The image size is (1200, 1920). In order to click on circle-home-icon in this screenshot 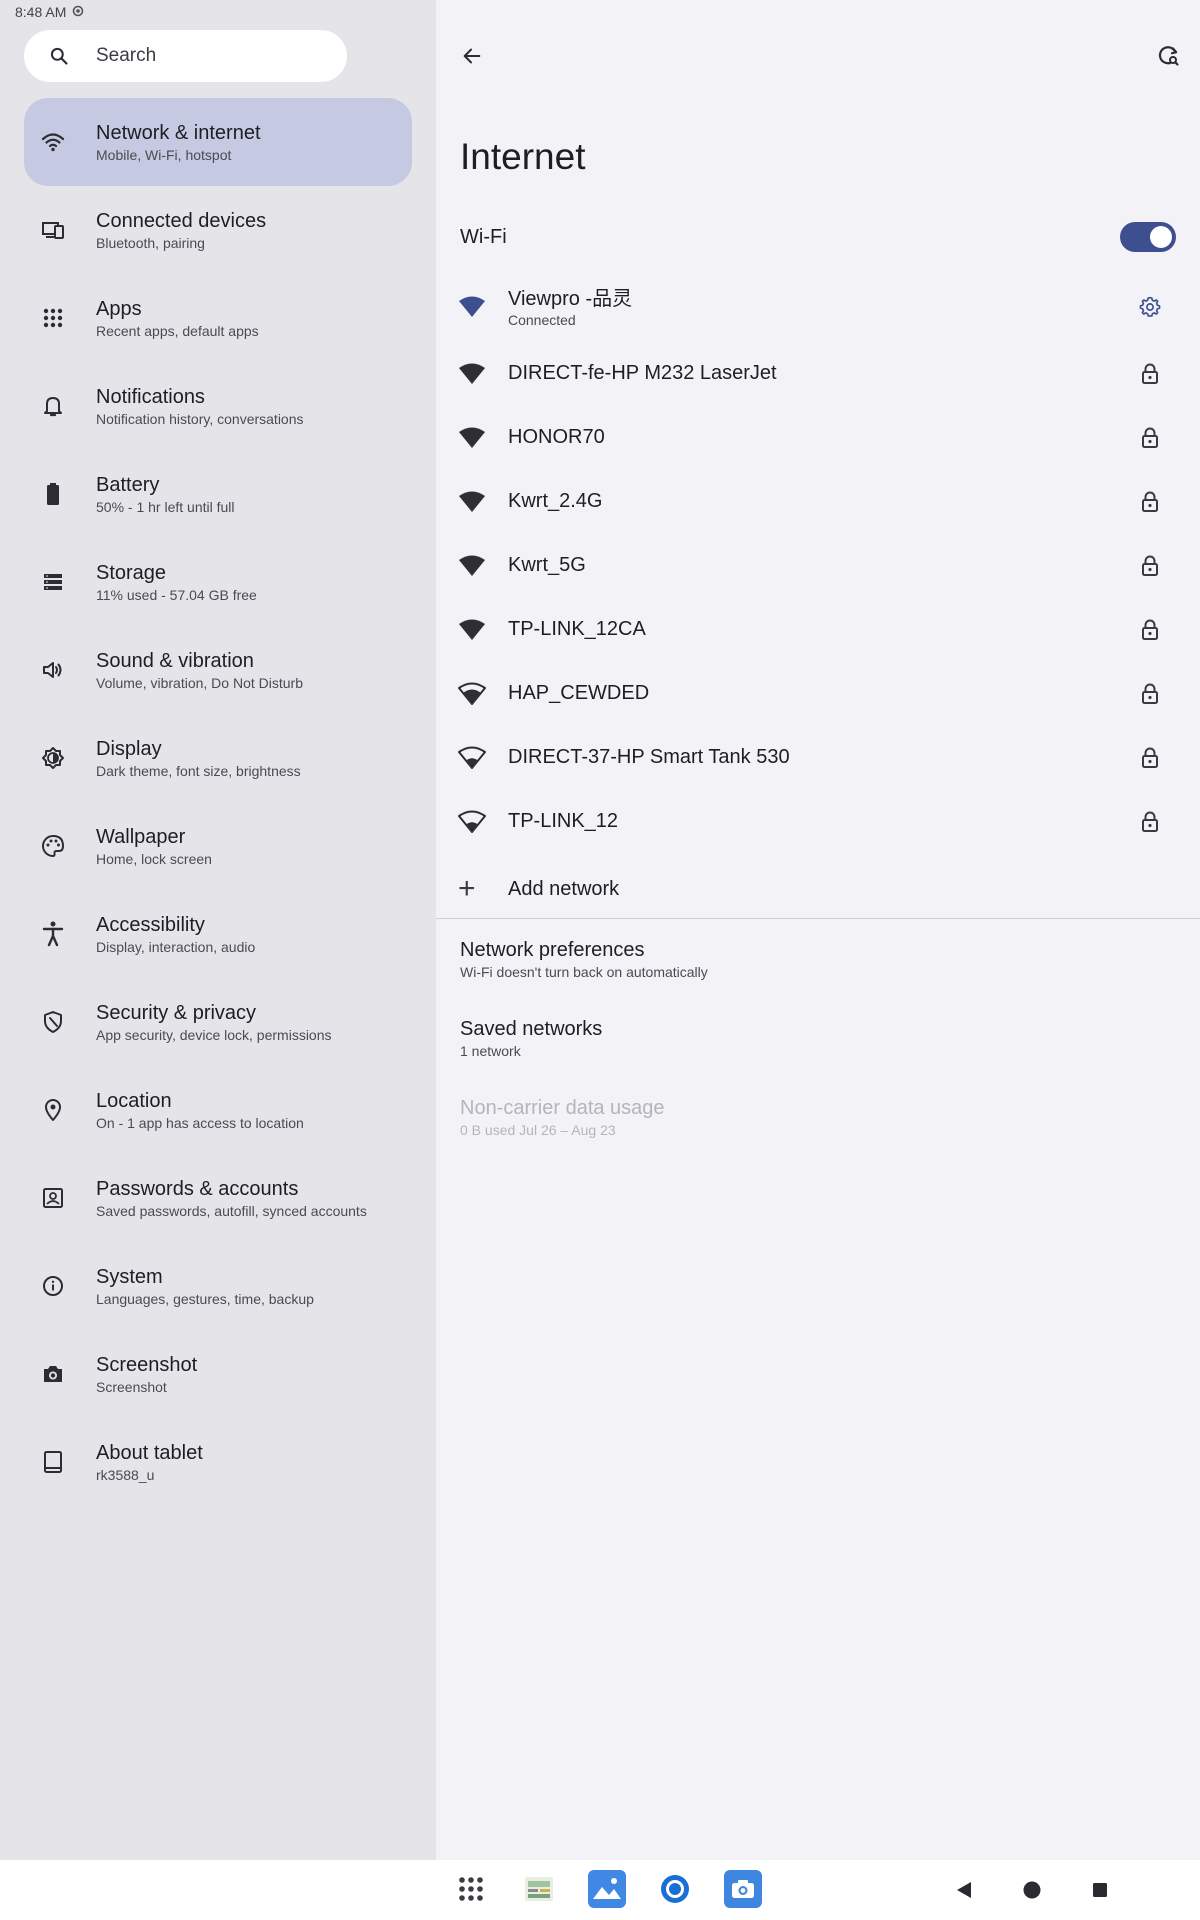, I will do `click(1032, 1890)`.